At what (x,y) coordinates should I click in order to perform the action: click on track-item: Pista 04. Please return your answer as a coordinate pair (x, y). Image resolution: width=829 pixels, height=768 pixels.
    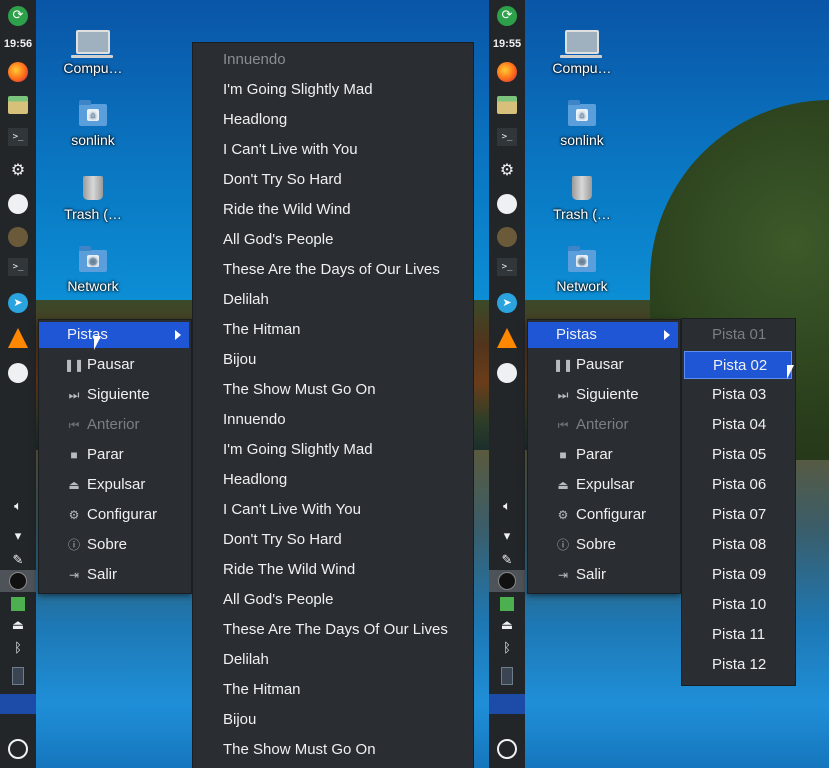
    Looking at the image, I should click on (738, 425).